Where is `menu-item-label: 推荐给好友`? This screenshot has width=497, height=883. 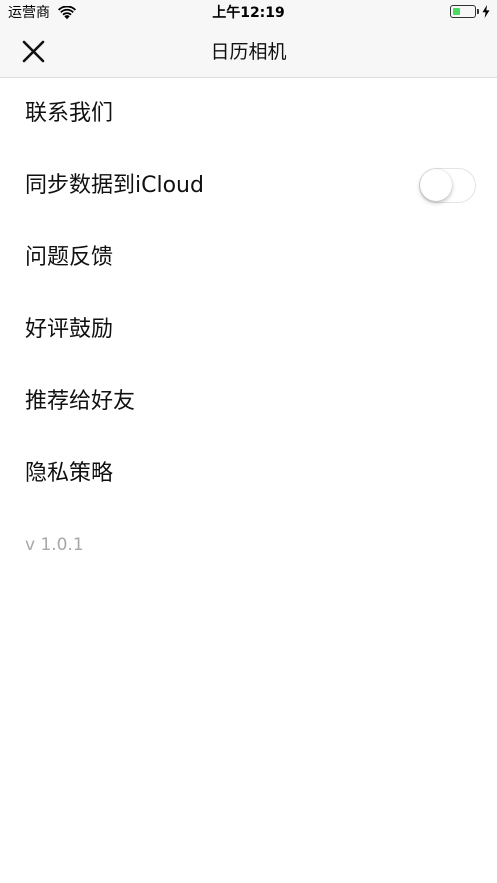
menu-item-label: 推荐给好友 is located at coordinates (80, 401).